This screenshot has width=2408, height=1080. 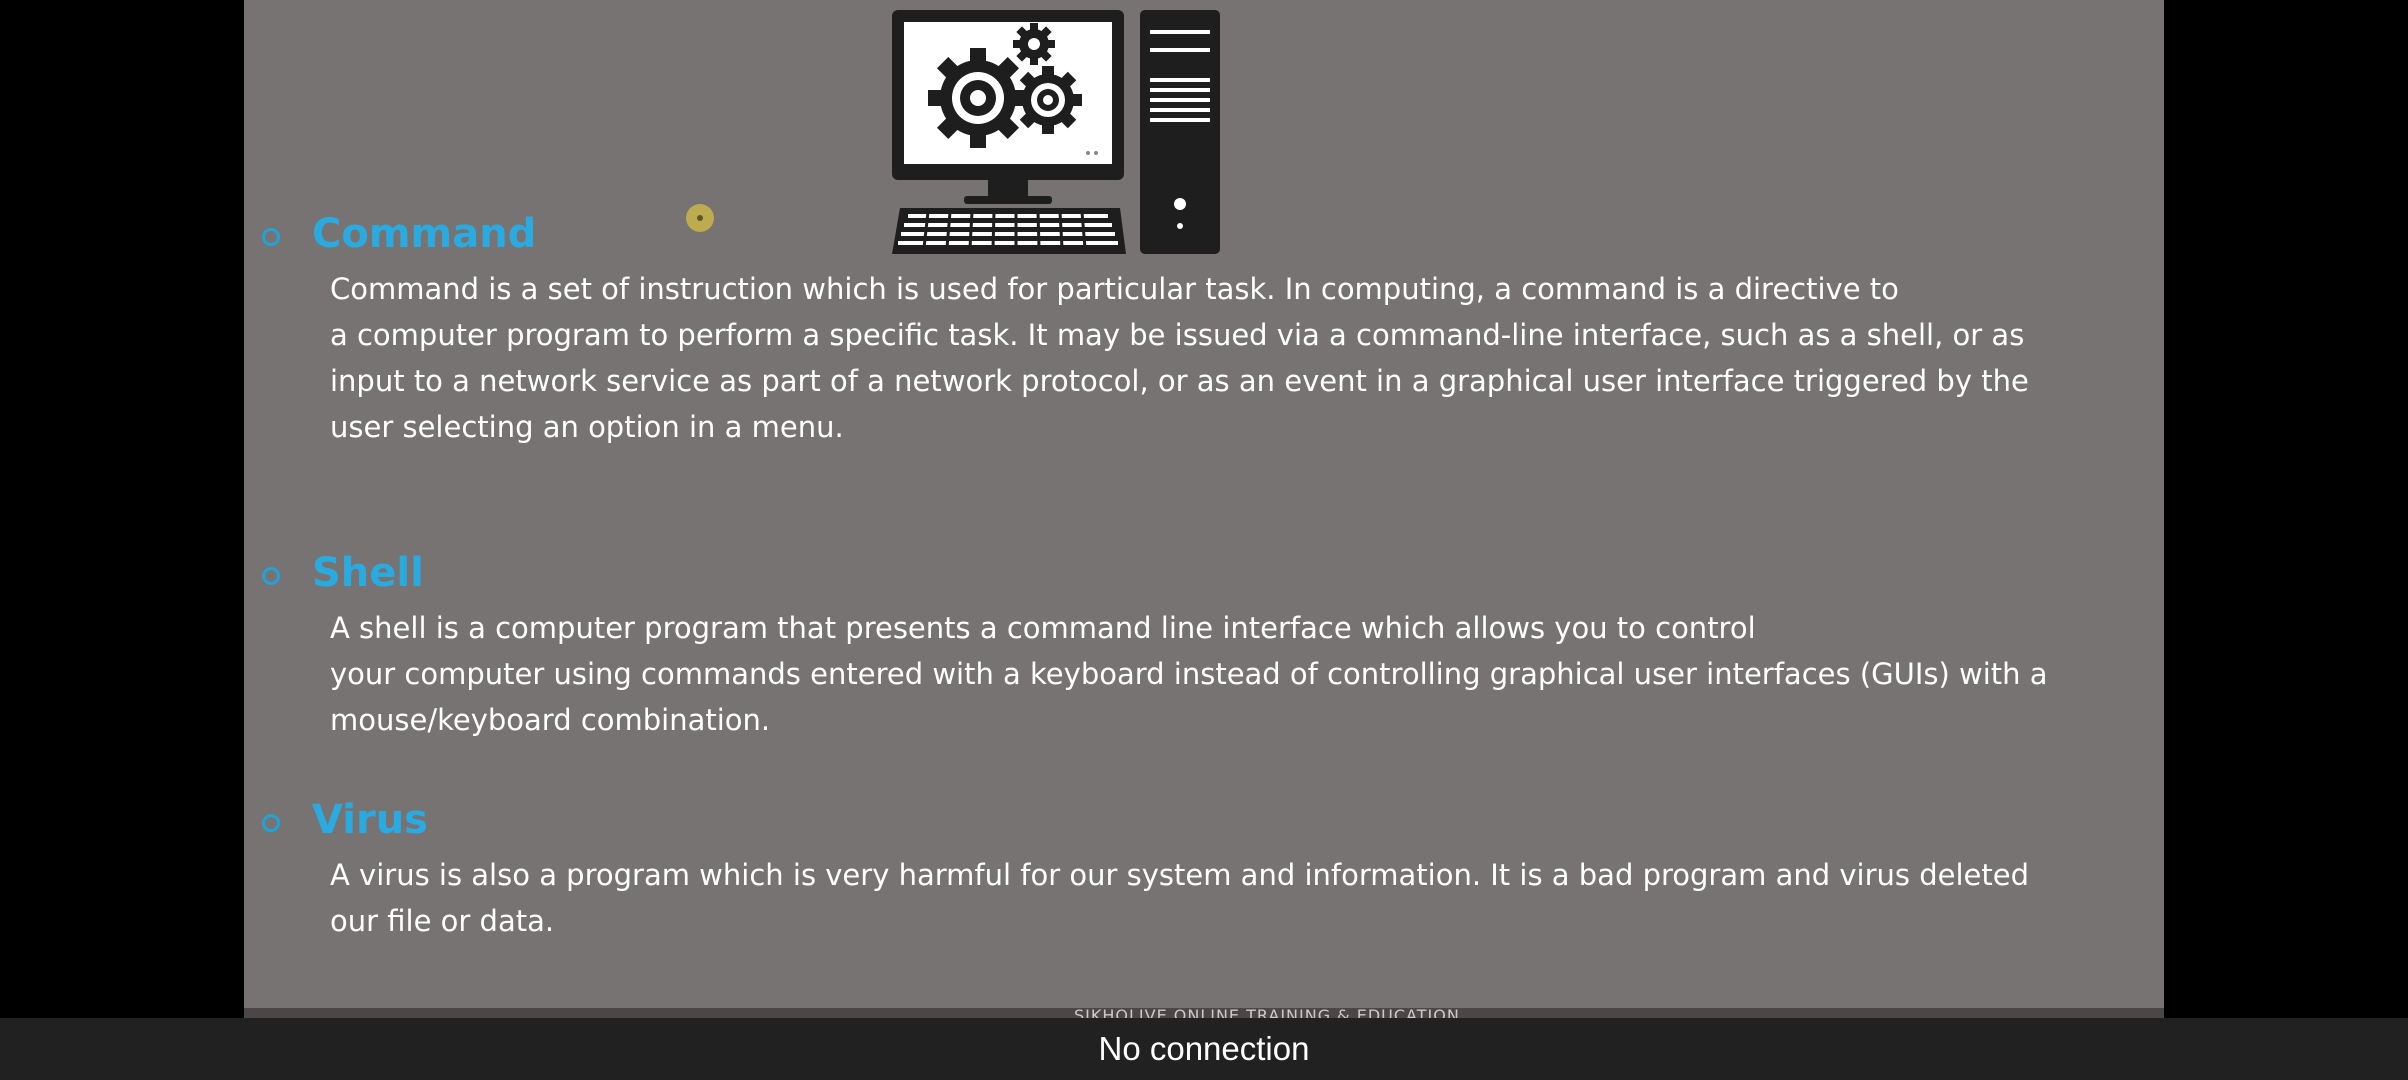 What do you see at coordinates (587, 427) in the screenshot?
I see `body-line: user selecting an option in a menu.` at bounding box center [587, 427].